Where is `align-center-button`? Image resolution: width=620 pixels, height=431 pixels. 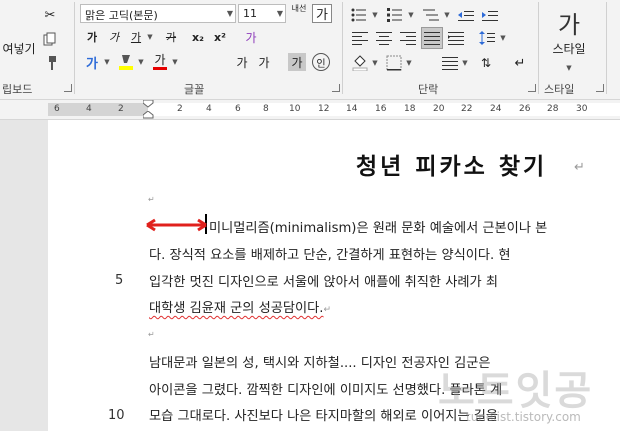 align-center-button is located at coordinates (384, 38).